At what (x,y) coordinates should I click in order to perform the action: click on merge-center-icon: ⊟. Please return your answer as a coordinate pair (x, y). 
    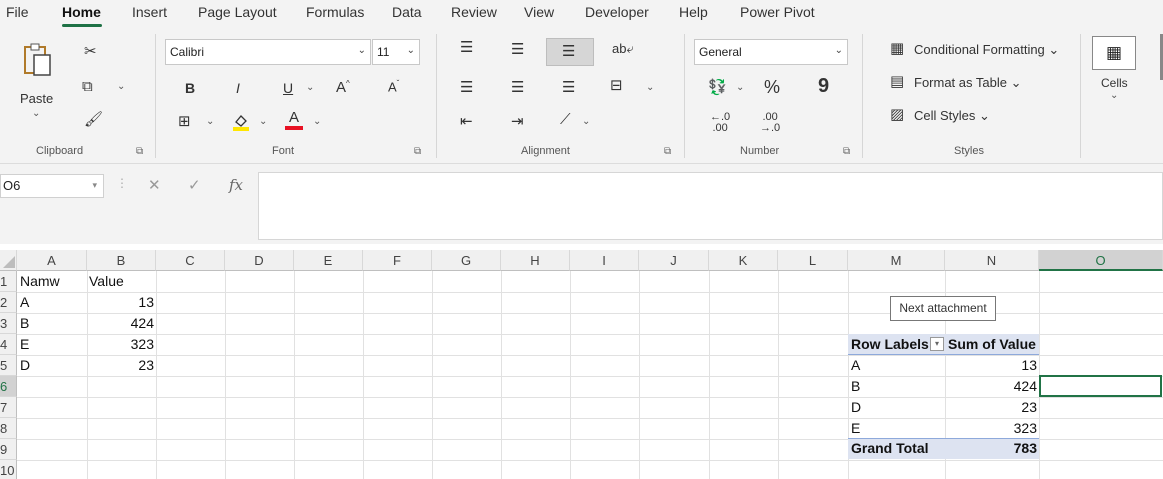
    Looking at the image, I should click on (616, 85).